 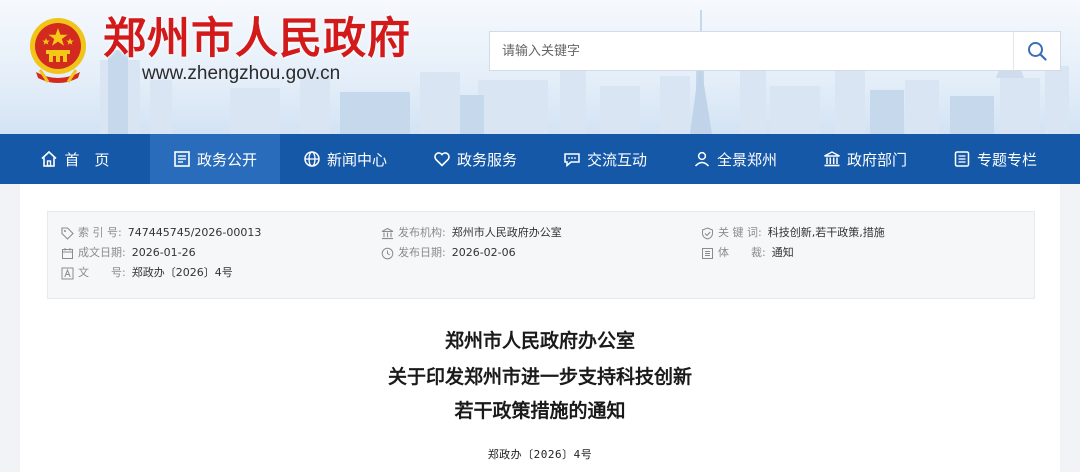 What do you see at coordinates (422, 232) in the screenshot?
I see `meta-publisher-label: 发布机构:` at bounding box center [422, 232].